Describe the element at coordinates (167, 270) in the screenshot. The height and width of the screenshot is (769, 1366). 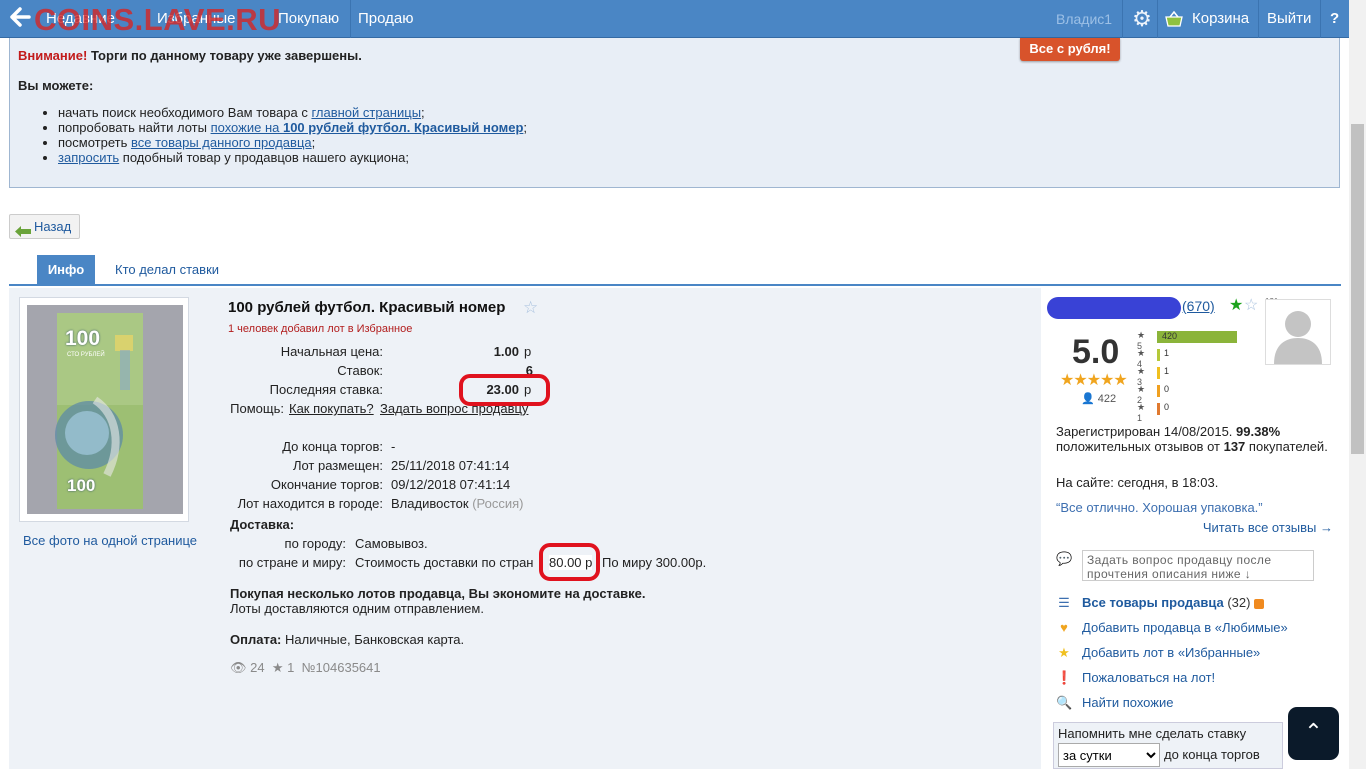
I see `tab-bidders: Кто делал ставки` at that location.